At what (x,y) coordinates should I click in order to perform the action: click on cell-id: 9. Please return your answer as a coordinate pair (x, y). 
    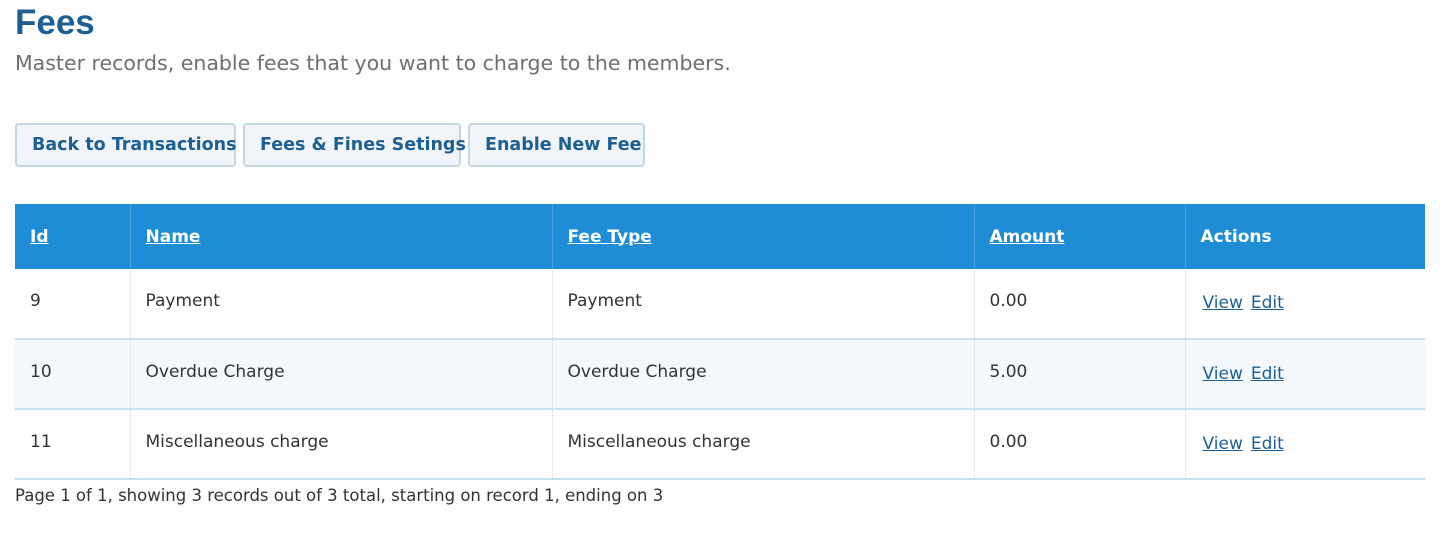
    Looking at the image, I should click on (35, 301).